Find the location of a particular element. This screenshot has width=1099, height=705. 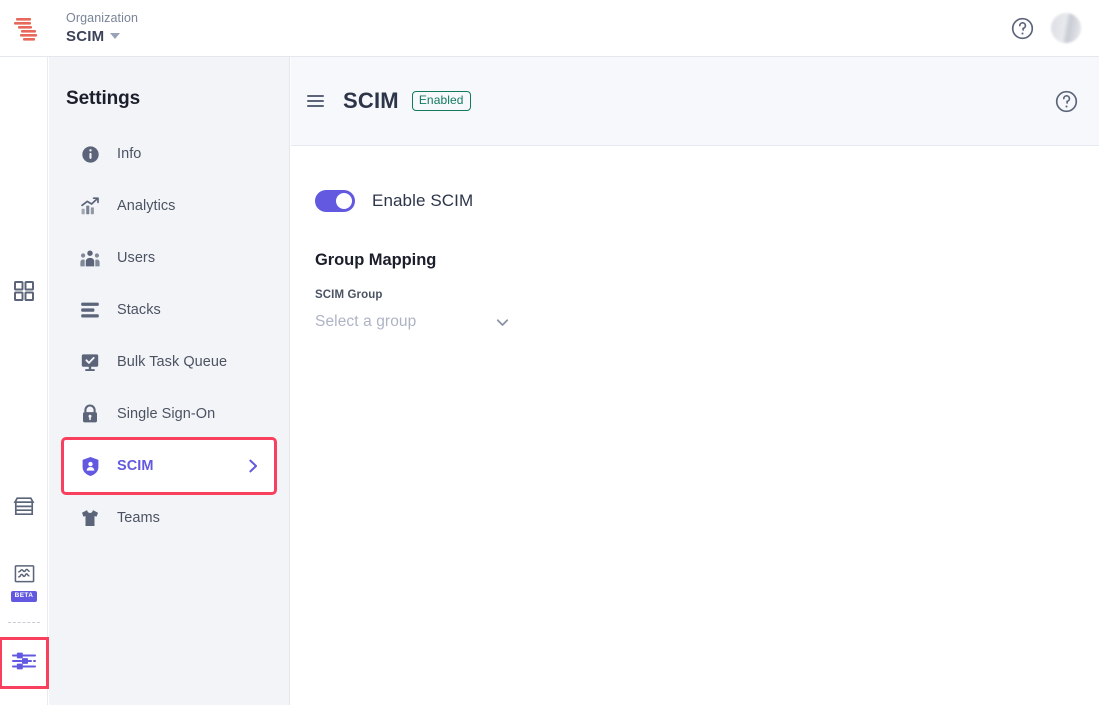

page-title: SCIM is located at coordinates (371, 100).